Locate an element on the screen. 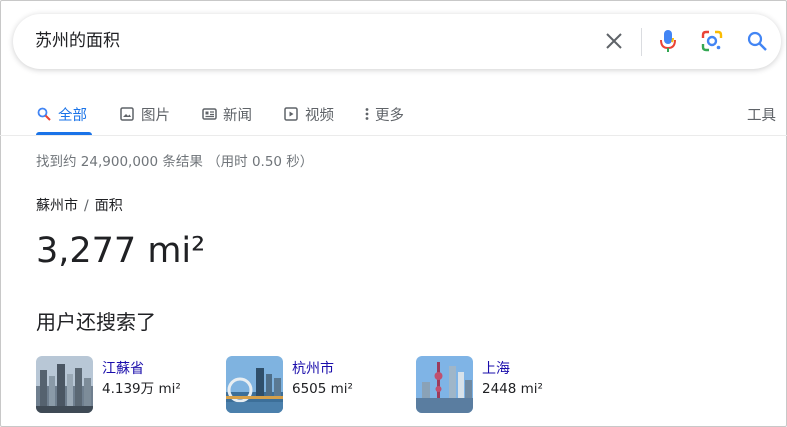  shanghai-tower-thumbnail is located at coordinates (444, 384).